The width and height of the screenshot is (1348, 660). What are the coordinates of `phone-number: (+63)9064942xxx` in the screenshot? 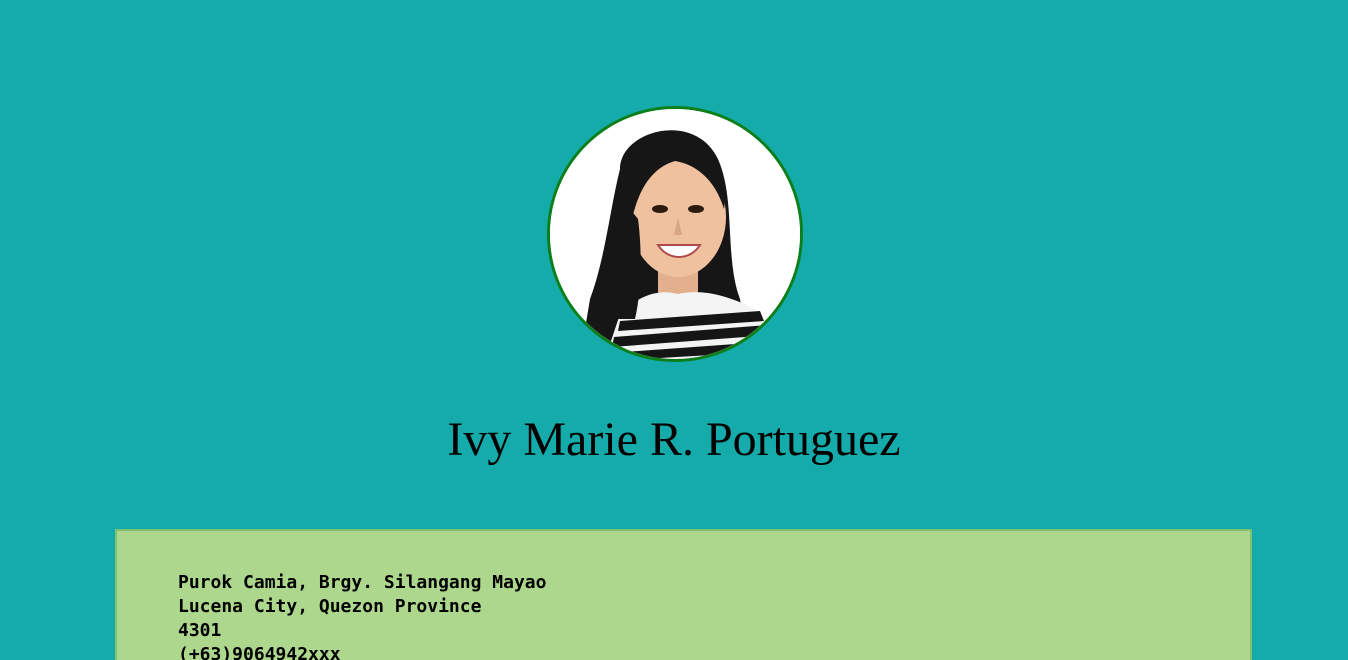 It's located at (259, 652).